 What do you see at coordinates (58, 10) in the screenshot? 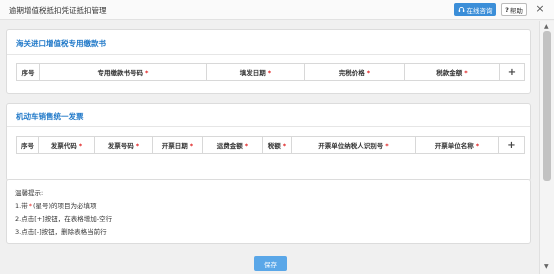
I see `window-title: 逾期增值税抵扣凭证抵扣管理` at bounding box center [58, 10].